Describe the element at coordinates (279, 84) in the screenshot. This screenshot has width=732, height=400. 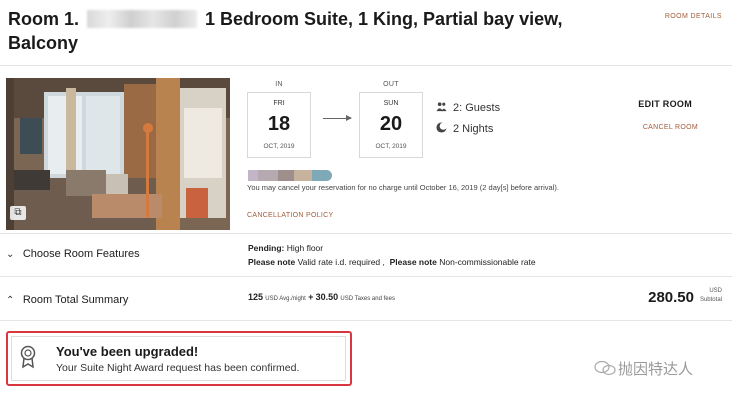
I see `check-in-label: IN` at that location.